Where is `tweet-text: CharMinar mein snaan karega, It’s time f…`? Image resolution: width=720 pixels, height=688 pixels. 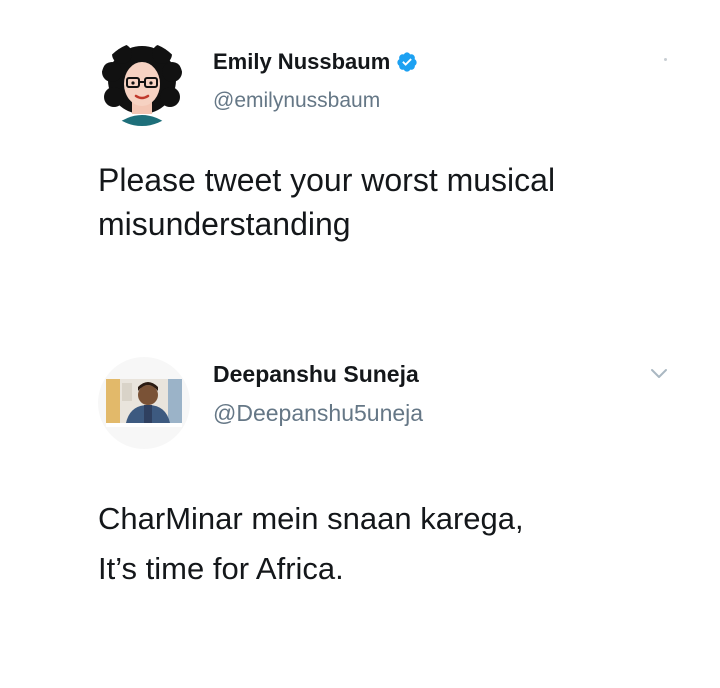 tweet-text: CharMinar mein snaan karega, It’s time f… is located at coordinates (388, 544).